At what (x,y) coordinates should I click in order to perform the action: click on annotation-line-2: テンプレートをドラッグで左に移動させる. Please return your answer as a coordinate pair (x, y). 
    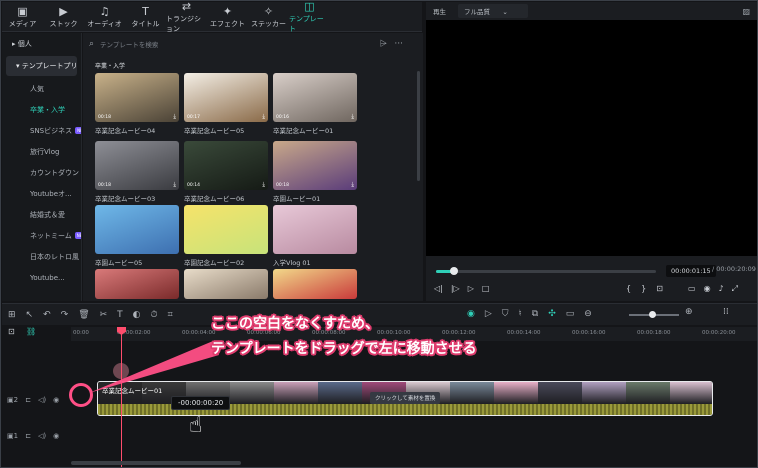
    Looking at the image, I should click on (344, 349).